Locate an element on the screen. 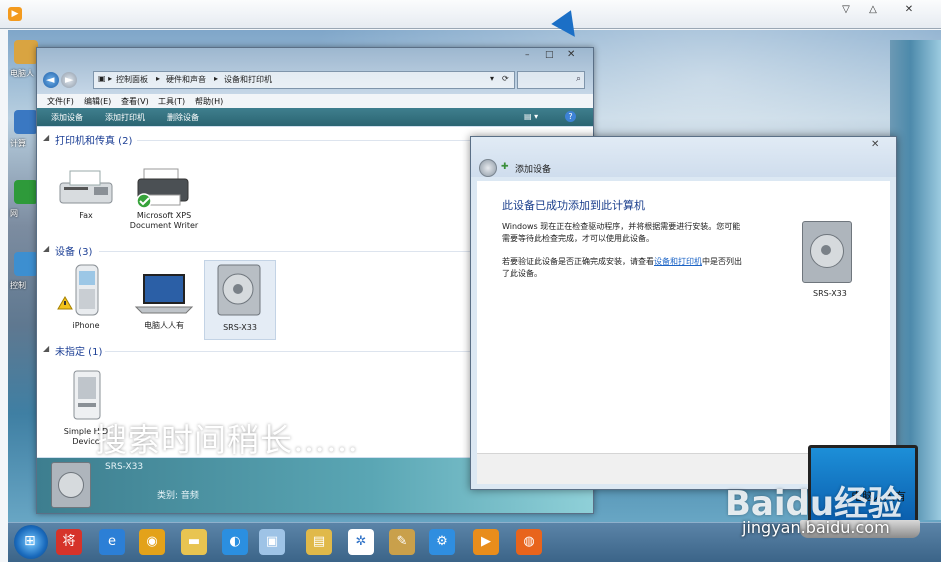  devices-folder-icon: ▣ ▸ is located at coordinates (105, 78).